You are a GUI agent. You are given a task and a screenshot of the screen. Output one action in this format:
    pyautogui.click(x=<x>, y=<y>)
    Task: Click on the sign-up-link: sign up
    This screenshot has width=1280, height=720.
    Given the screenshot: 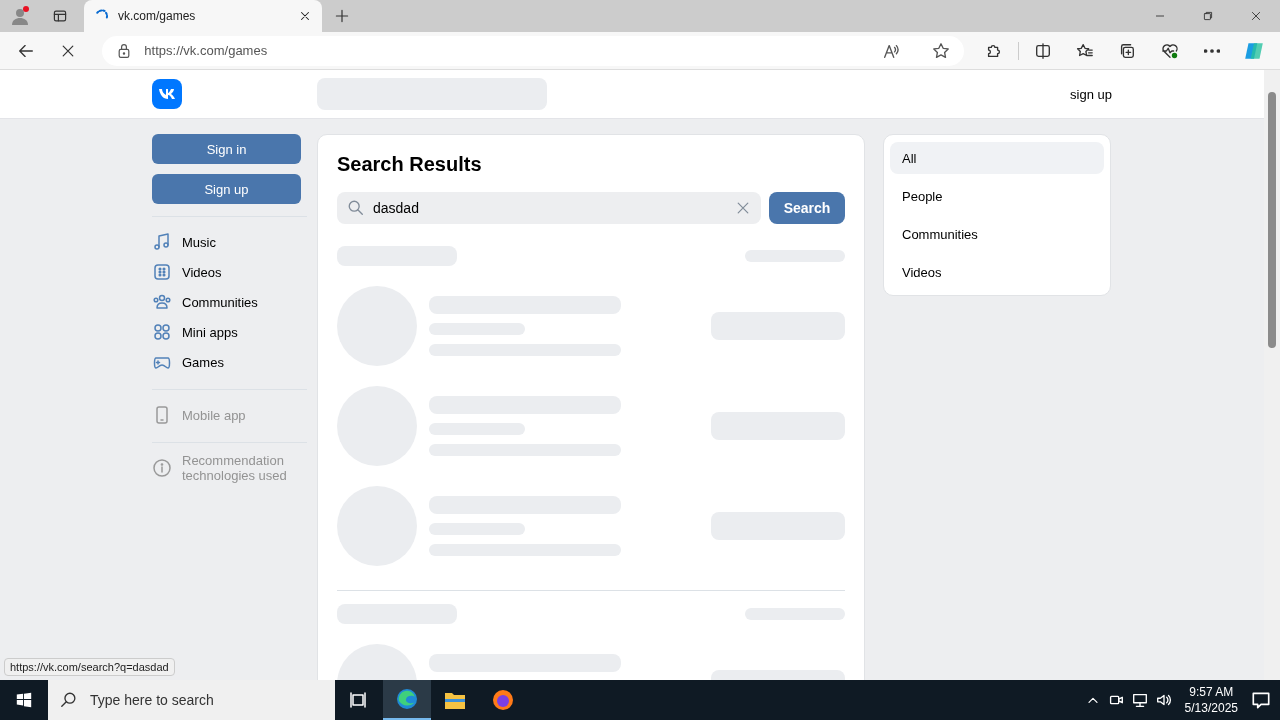 What is the action you would take?
    pyautogui.click(x=1091, y=94)
    